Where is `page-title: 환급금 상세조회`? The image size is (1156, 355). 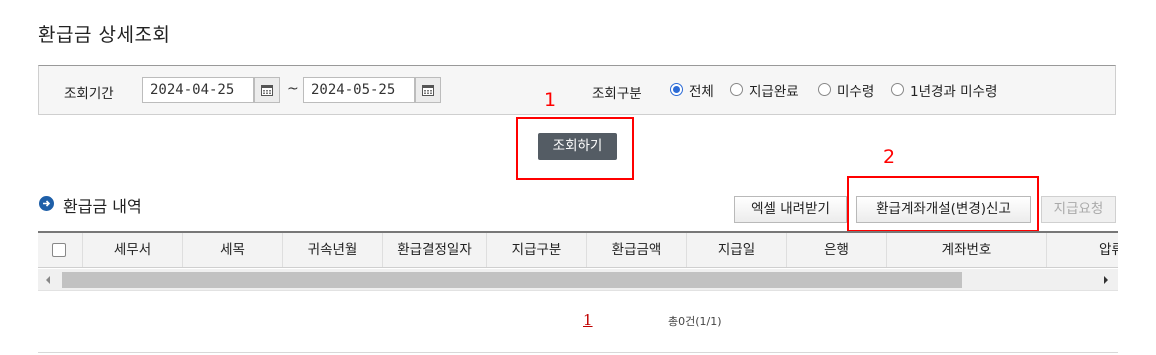
page-title: 환급금 상세조회 is located at coordinates (104, 35).